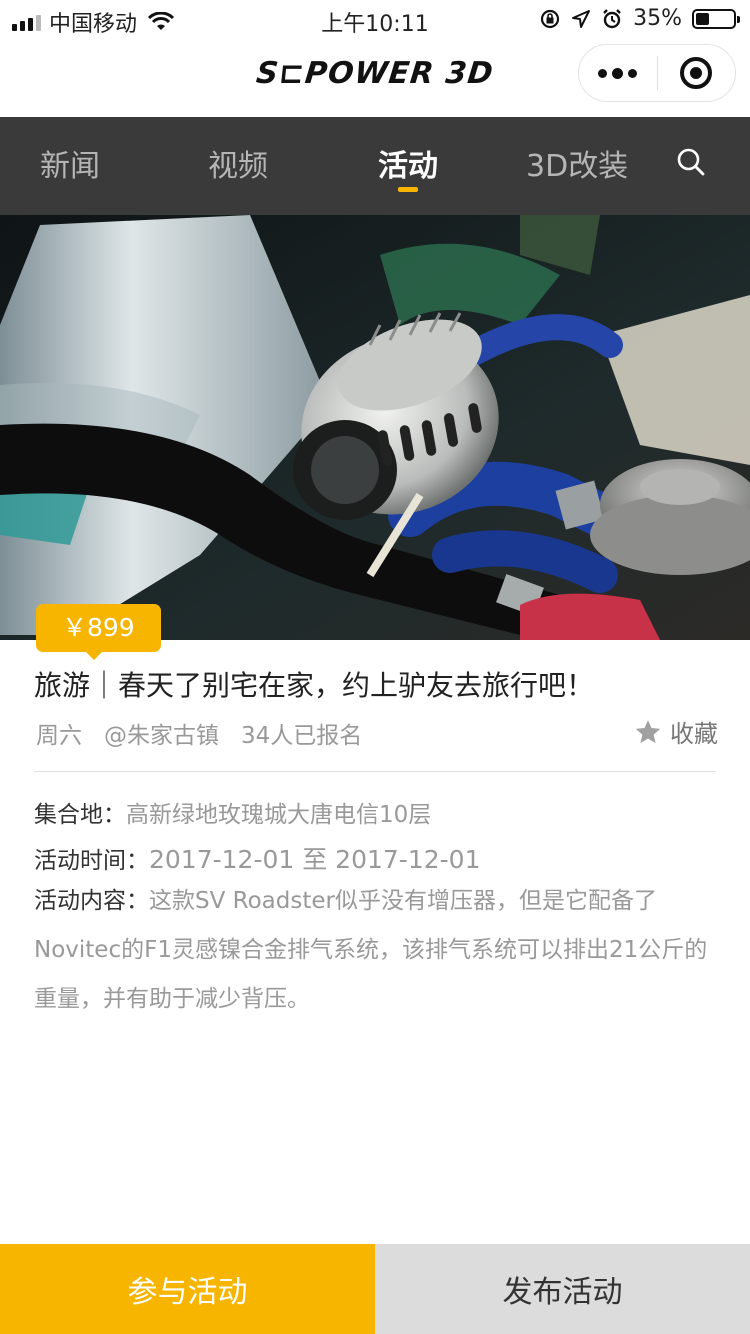  I want to click on bottom-action-bar: 参与活动 发布活动, so click(375, 1289).